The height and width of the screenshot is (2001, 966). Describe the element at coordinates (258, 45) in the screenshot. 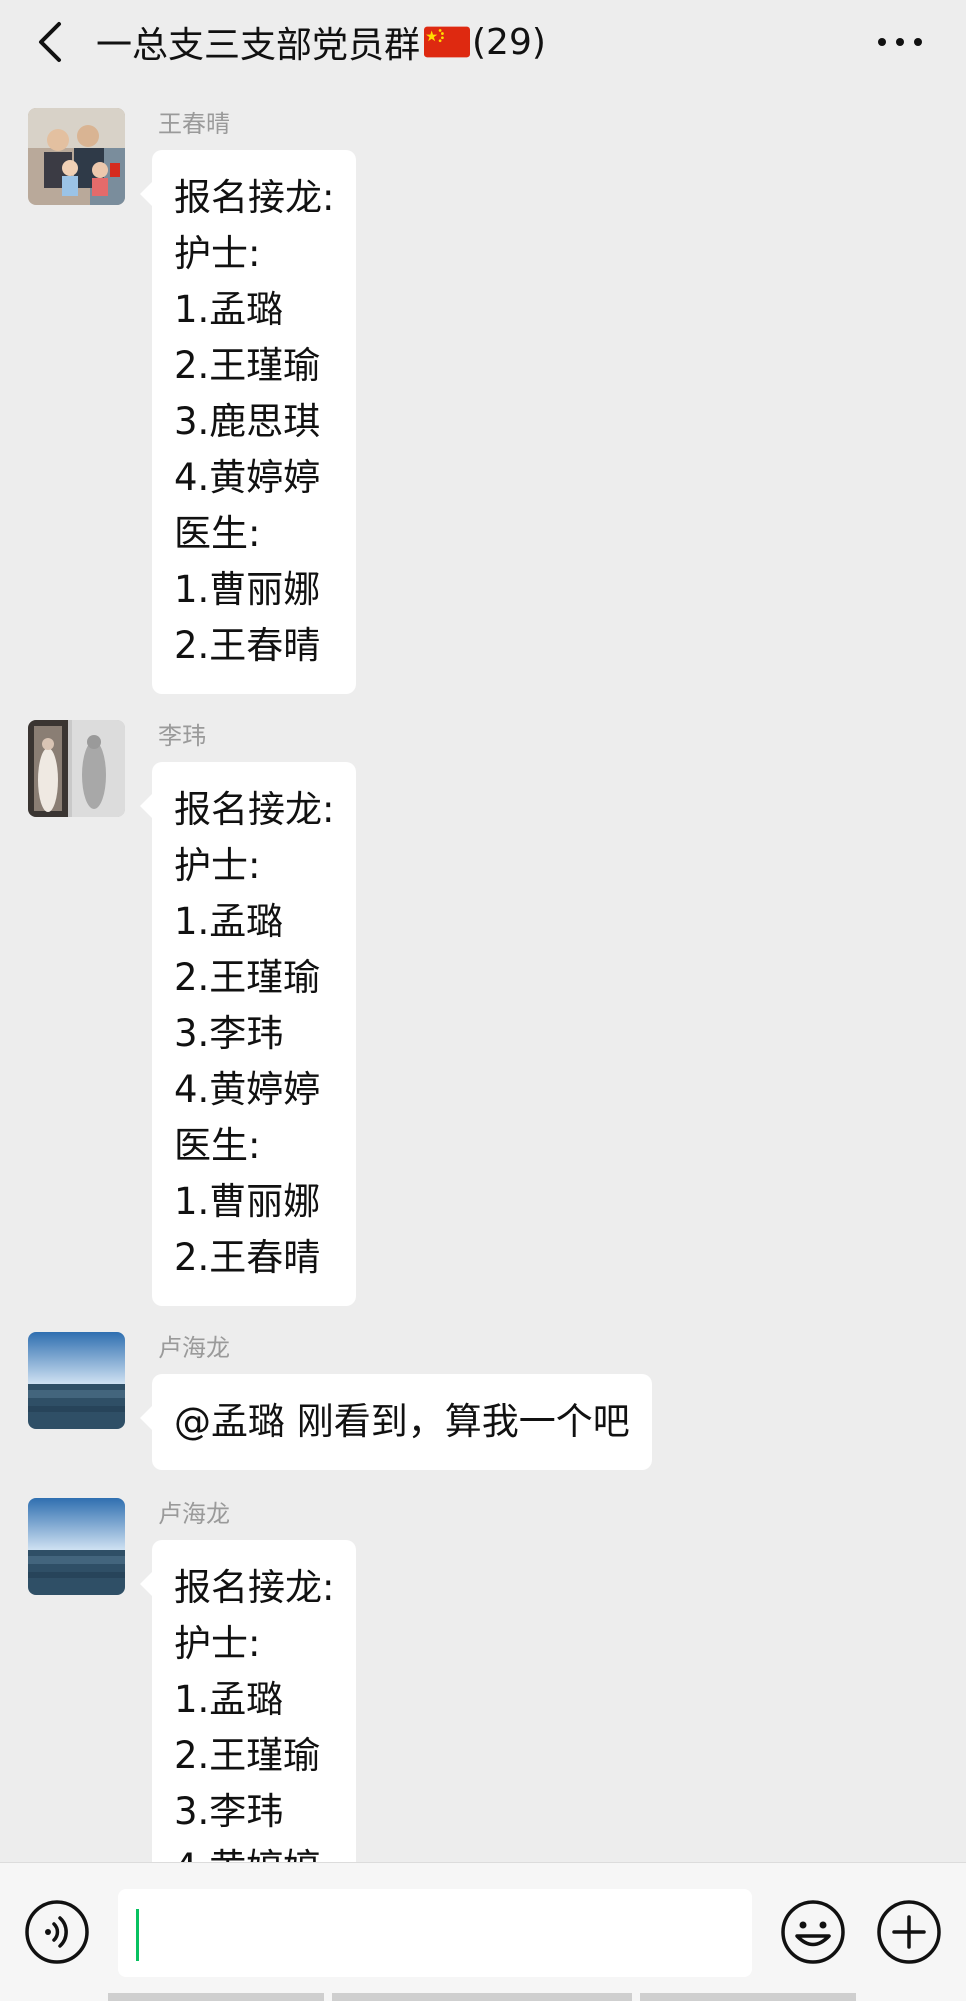

I see `group-name: 一总支三支部党员群` at that location.